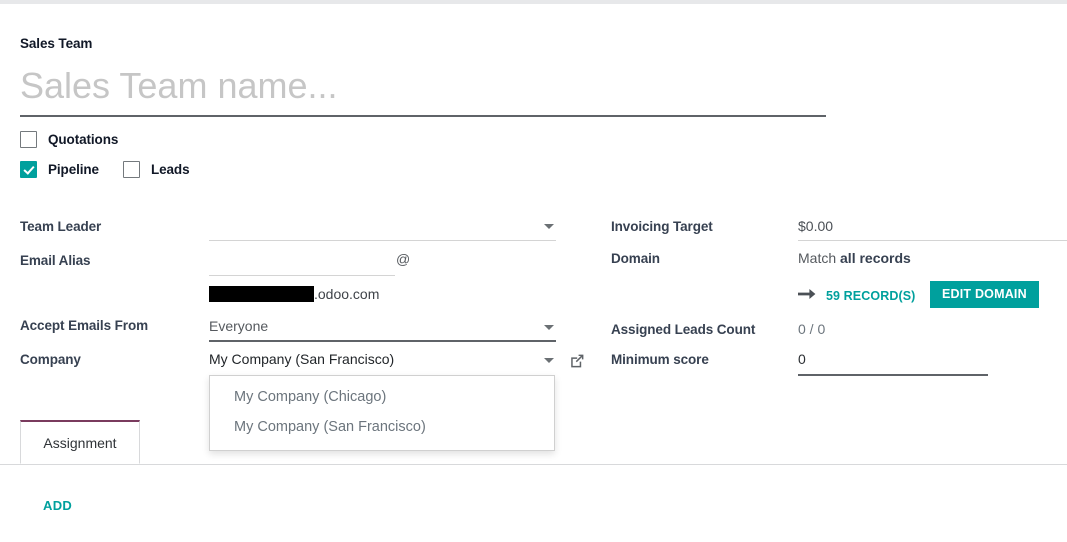 The height and width of the screenshot is (542, 1067). Describe the element at coordinates (105, 169) in the screenshot. I see `option-row-pipeline-leads: Pipeline Leads` at that location.